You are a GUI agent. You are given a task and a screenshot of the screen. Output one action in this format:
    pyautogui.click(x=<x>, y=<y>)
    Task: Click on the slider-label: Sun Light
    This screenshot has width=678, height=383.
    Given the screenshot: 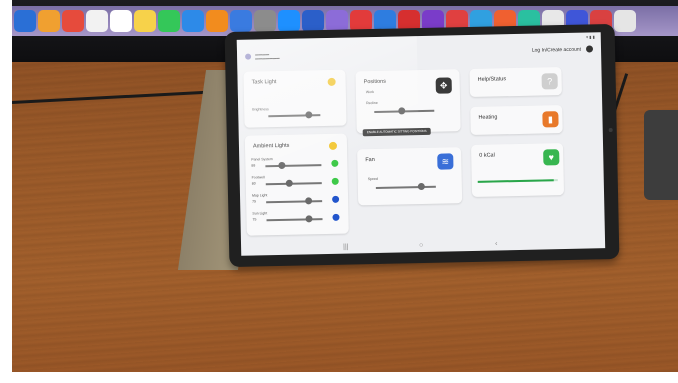 What is the action you would take?
    pyautogui.click(x=260, y=213)
    